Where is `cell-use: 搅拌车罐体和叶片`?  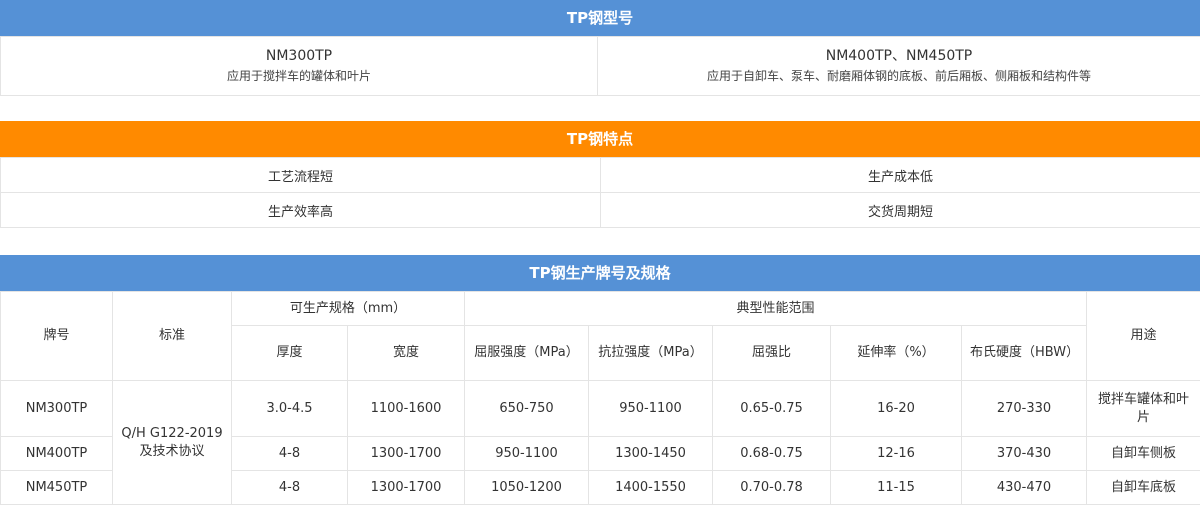
cell-use: 搅拌车罐体和叶片 is located at coordinates (1143, 408).